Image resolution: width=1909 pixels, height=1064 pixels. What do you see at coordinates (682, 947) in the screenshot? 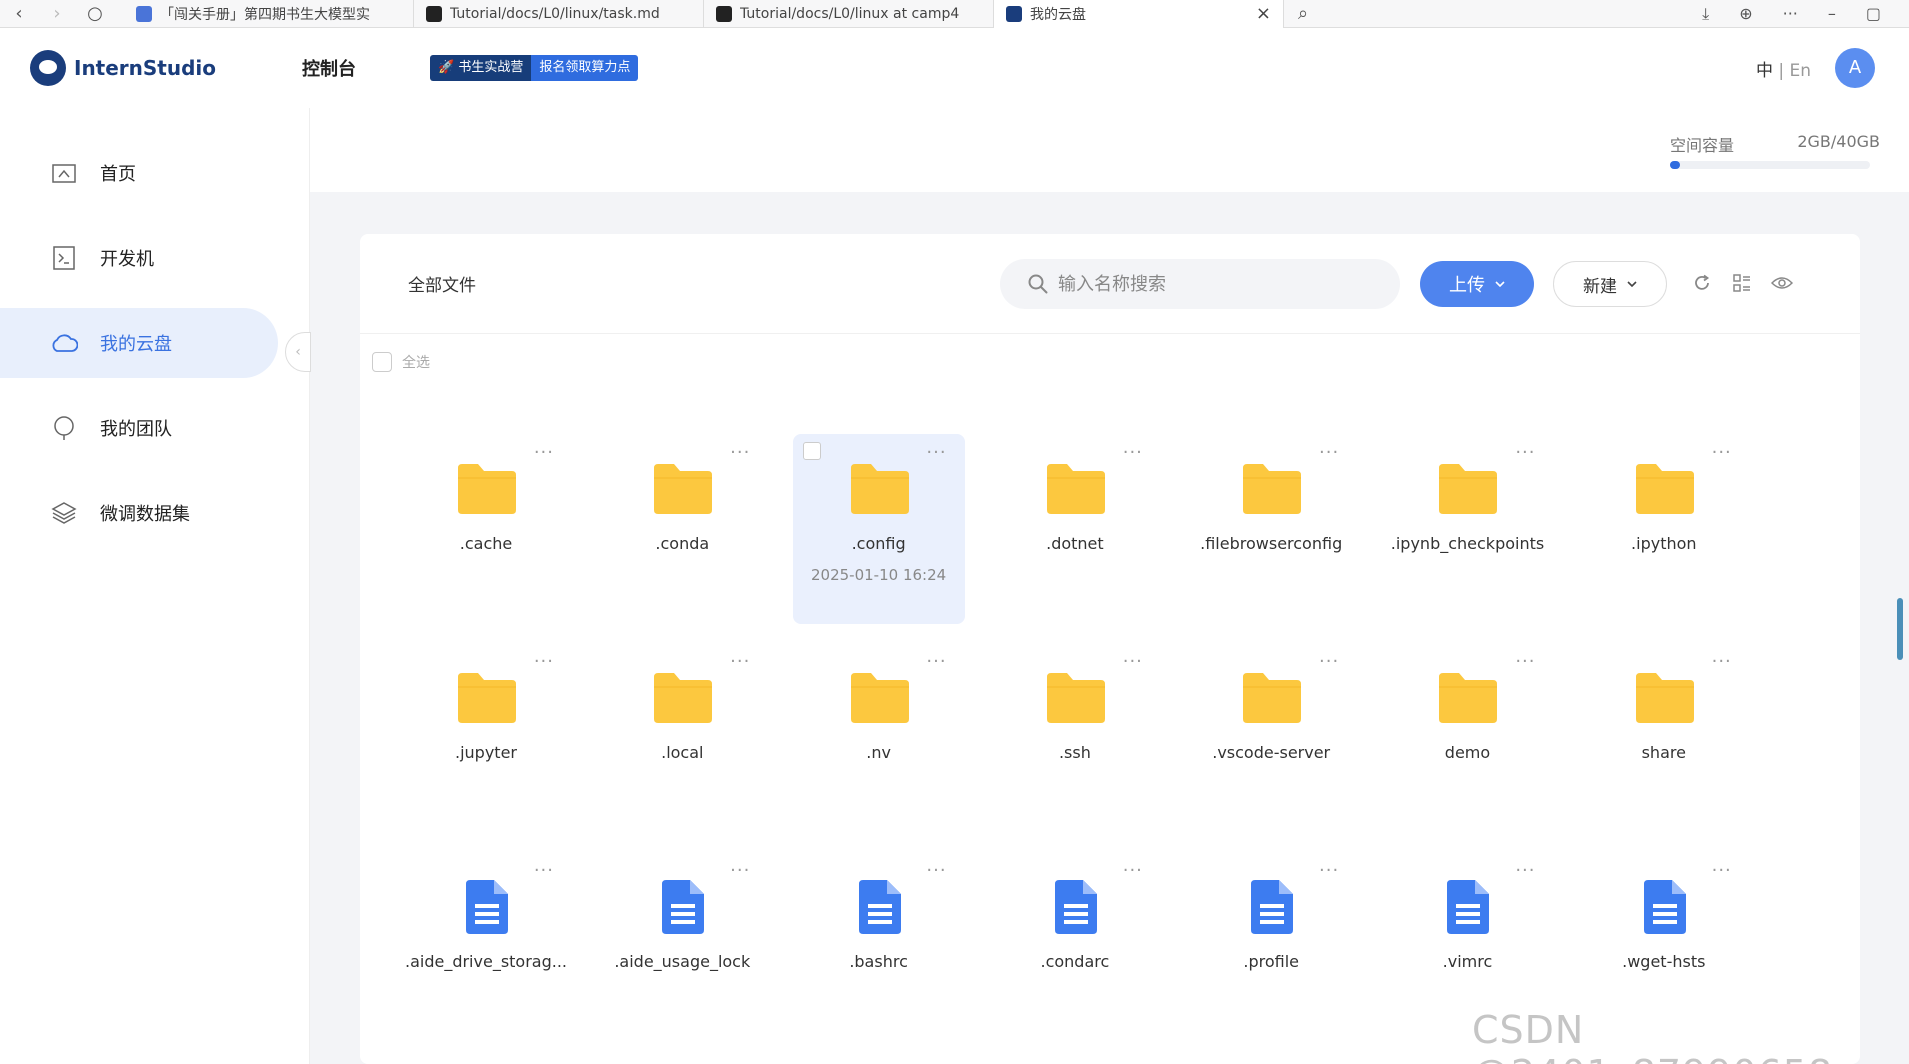
I see `file-item: ··· .aide_usage_lock` at bounding box center [682, 947].